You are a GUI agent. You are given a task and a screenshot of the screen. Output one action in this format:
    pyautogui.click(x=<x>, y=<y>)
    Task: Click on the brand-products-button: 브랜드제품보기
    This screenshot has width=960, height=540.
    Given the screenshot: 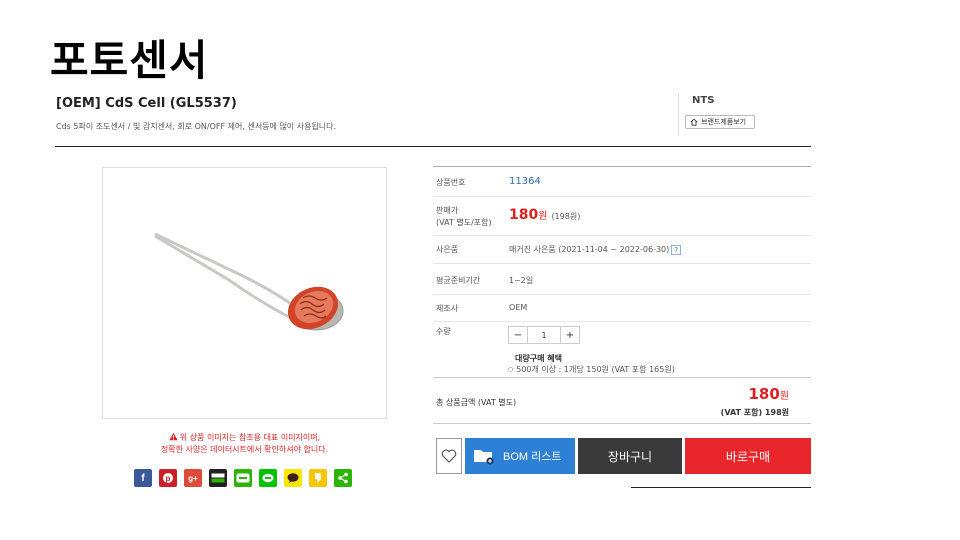 What is the action you would take?
    pyautogui.click(x=720, y=122)
    